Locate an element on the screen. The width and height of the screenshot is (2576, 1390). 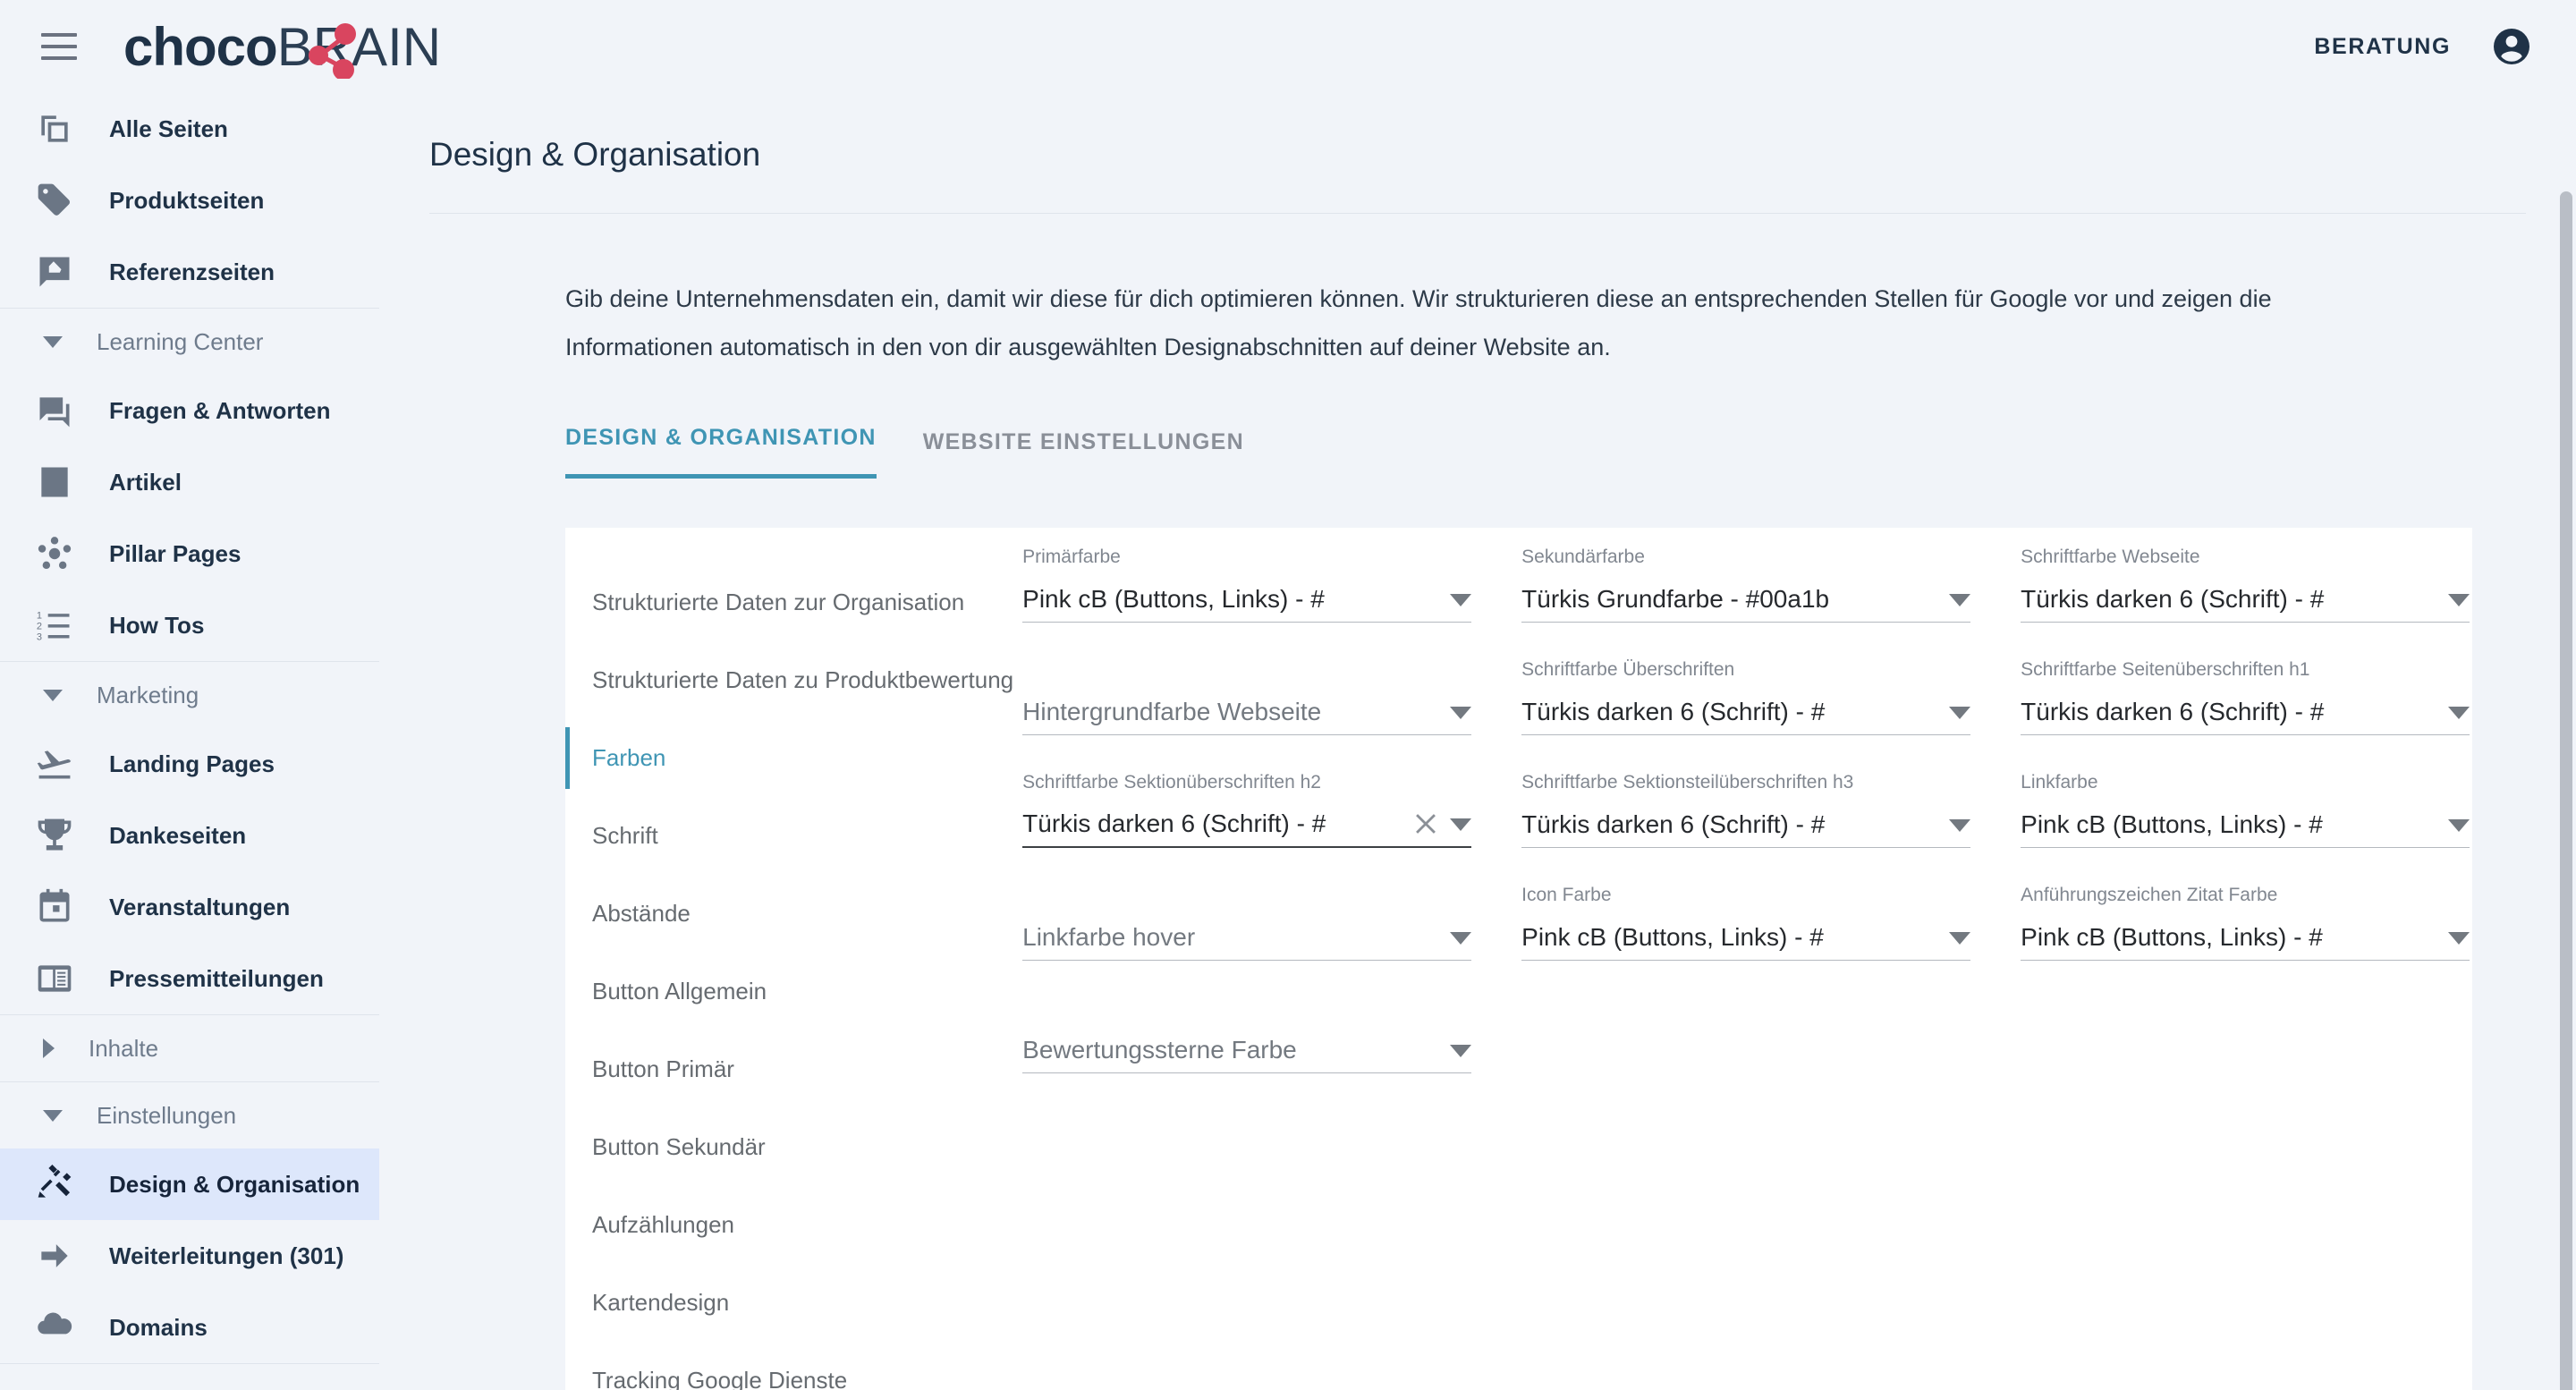
article-icon is located at coordinates (54, 482).